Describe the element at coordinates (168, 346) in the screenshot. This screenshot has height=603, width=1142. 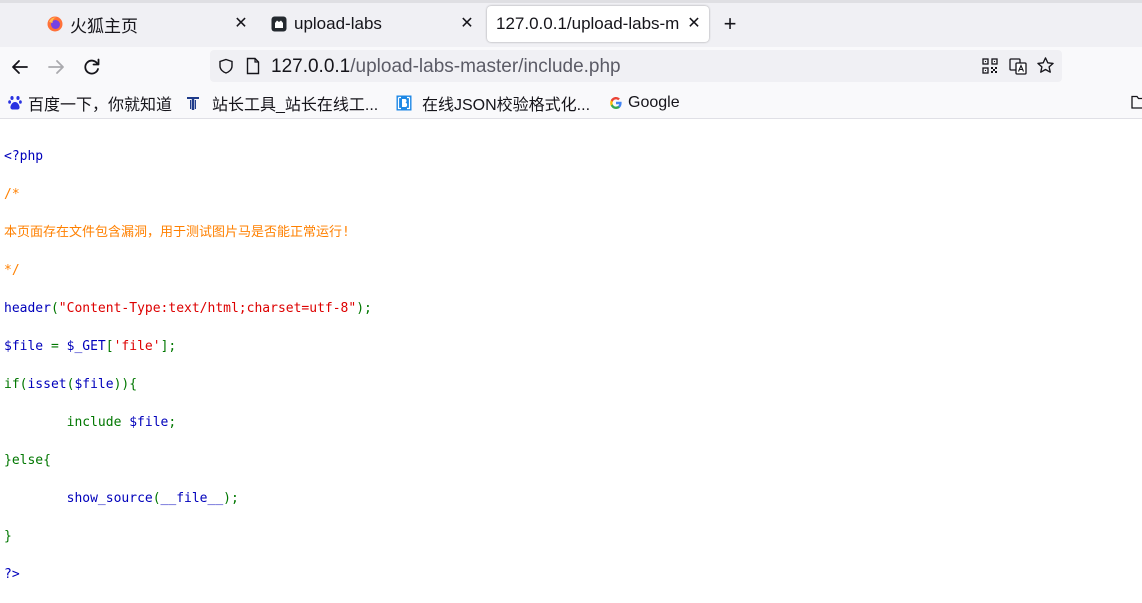
I see `code-token: ];` at that location.